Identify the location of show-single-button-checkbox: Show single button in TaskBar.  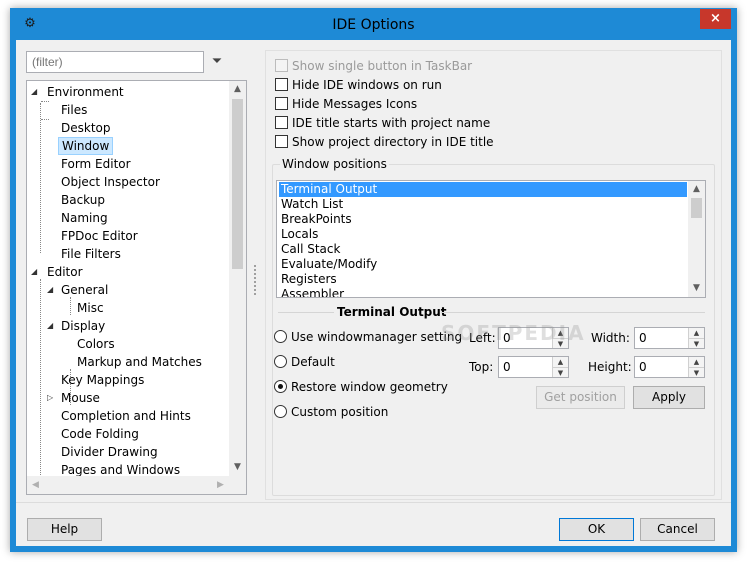
(373, 67).